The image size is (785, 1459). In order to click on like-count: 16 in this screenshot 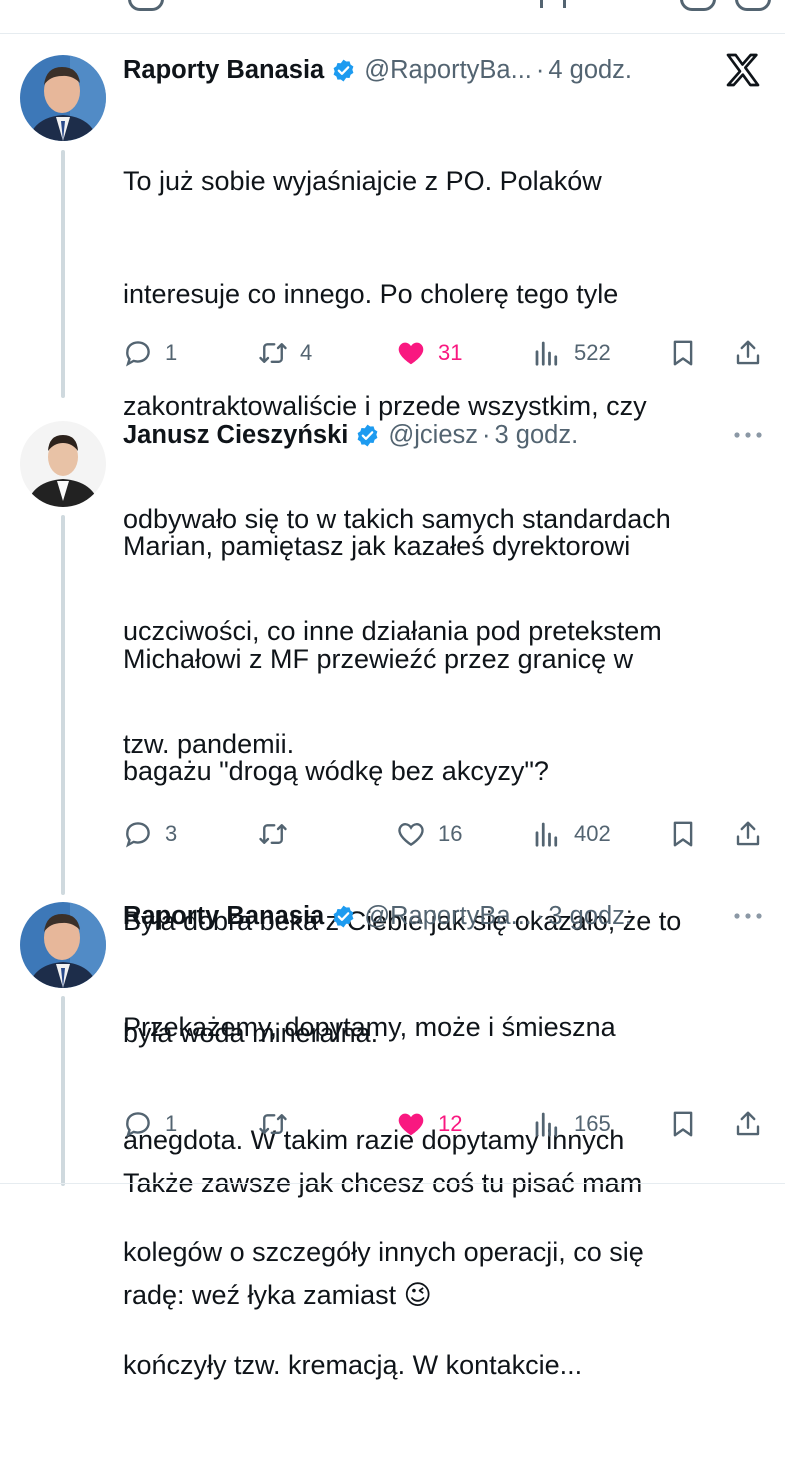, I will do `click(450, 833)`.